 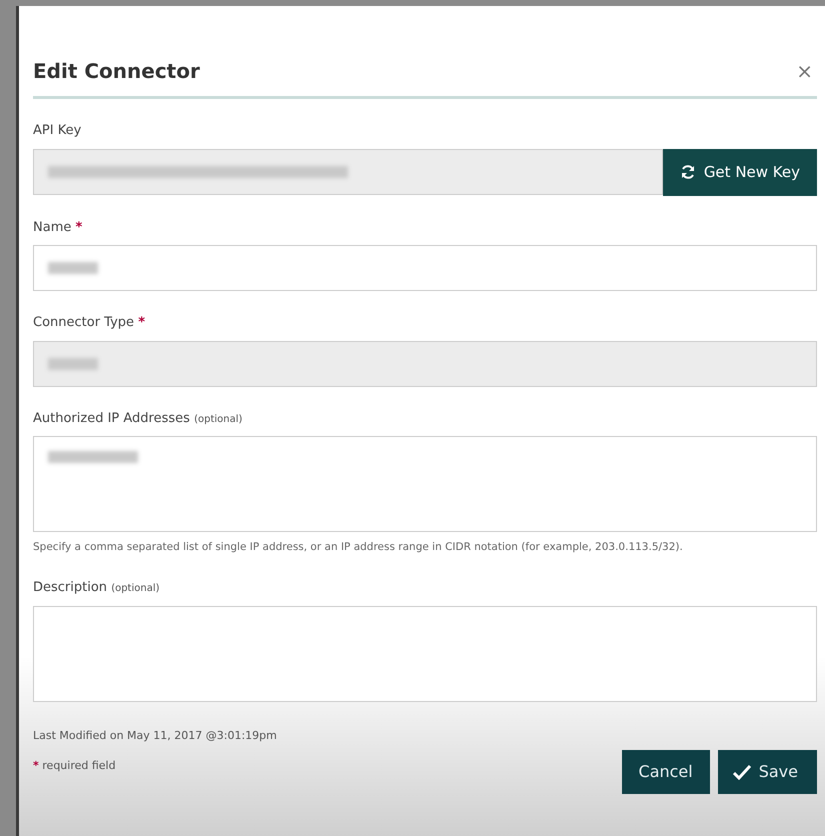 What do you see at coordinates (70, 587) in the screenshot?
I see `field-label: Description` at bounding box center [70, 587].